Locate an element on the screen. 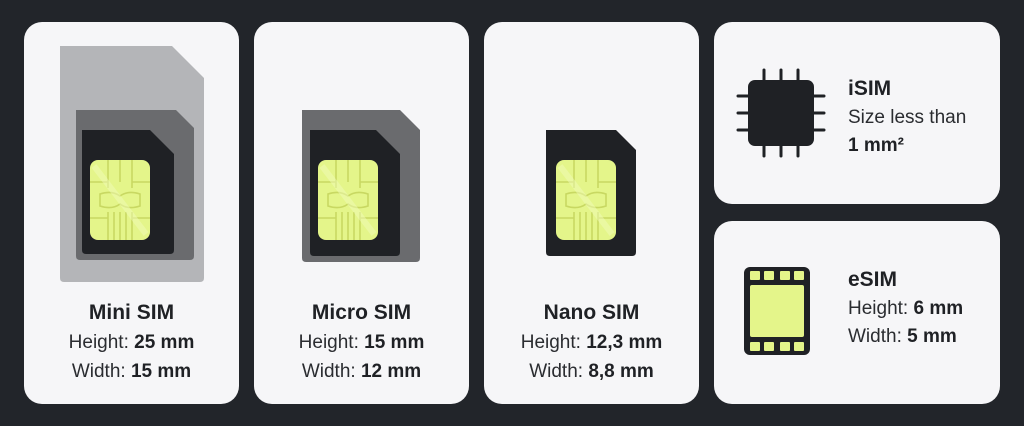  esim-card: eSIM Height: 6 mm Width: 5 mm is located at coordinates (857, 312).